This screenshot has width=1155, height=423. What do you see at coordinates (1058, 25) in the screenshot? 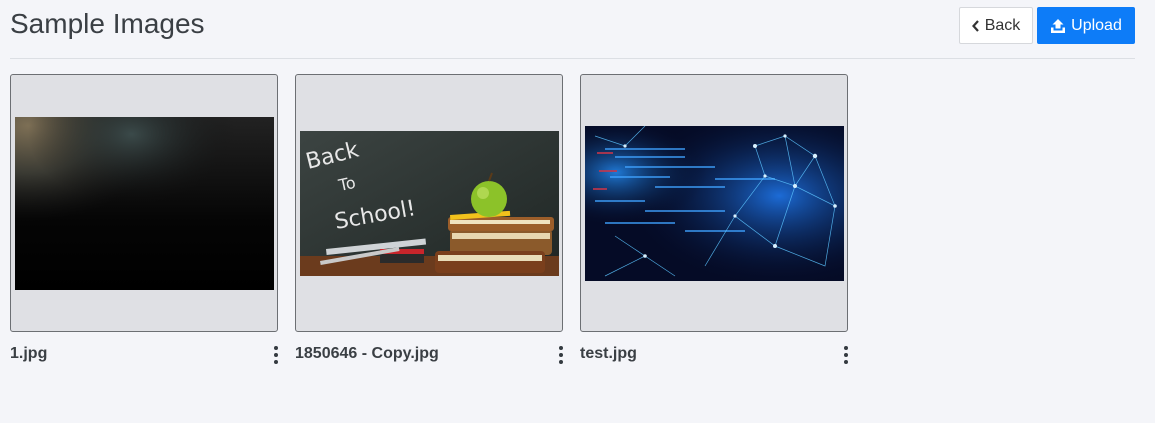
I see `upload-icon` at bounding box center [1058, 25].